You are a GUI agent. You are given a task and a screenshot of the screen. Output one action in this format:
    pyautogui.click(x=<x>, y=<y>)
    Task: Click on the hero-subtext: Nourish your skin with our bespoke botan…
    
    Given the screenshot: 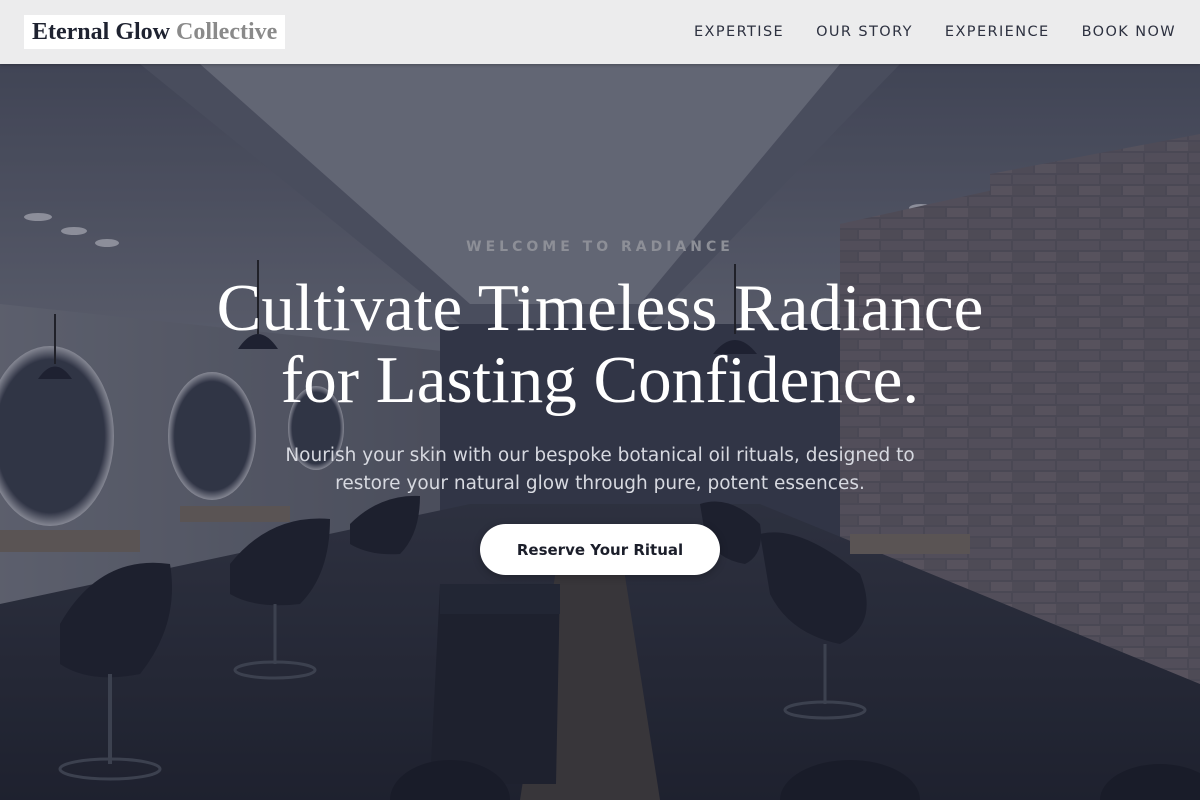 What is the action you would take?
    pyautogui.click(x=600, y=469)
    